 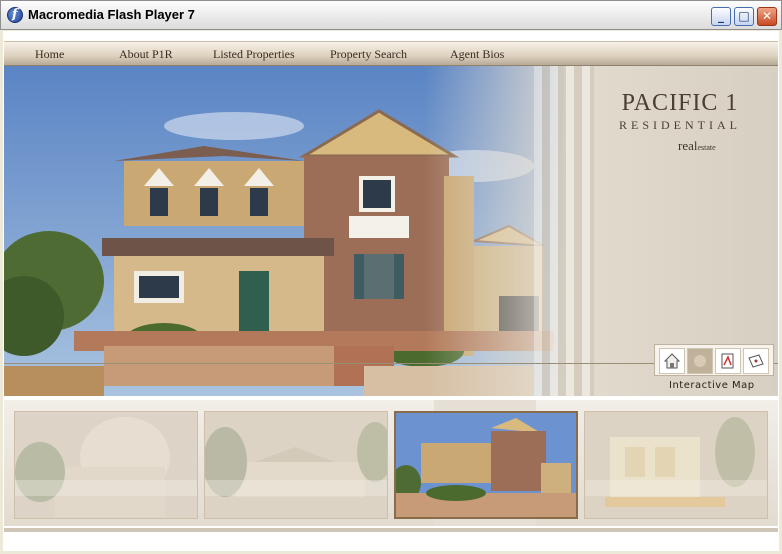 I want to click on photo-button, so click(x=700, y=361).